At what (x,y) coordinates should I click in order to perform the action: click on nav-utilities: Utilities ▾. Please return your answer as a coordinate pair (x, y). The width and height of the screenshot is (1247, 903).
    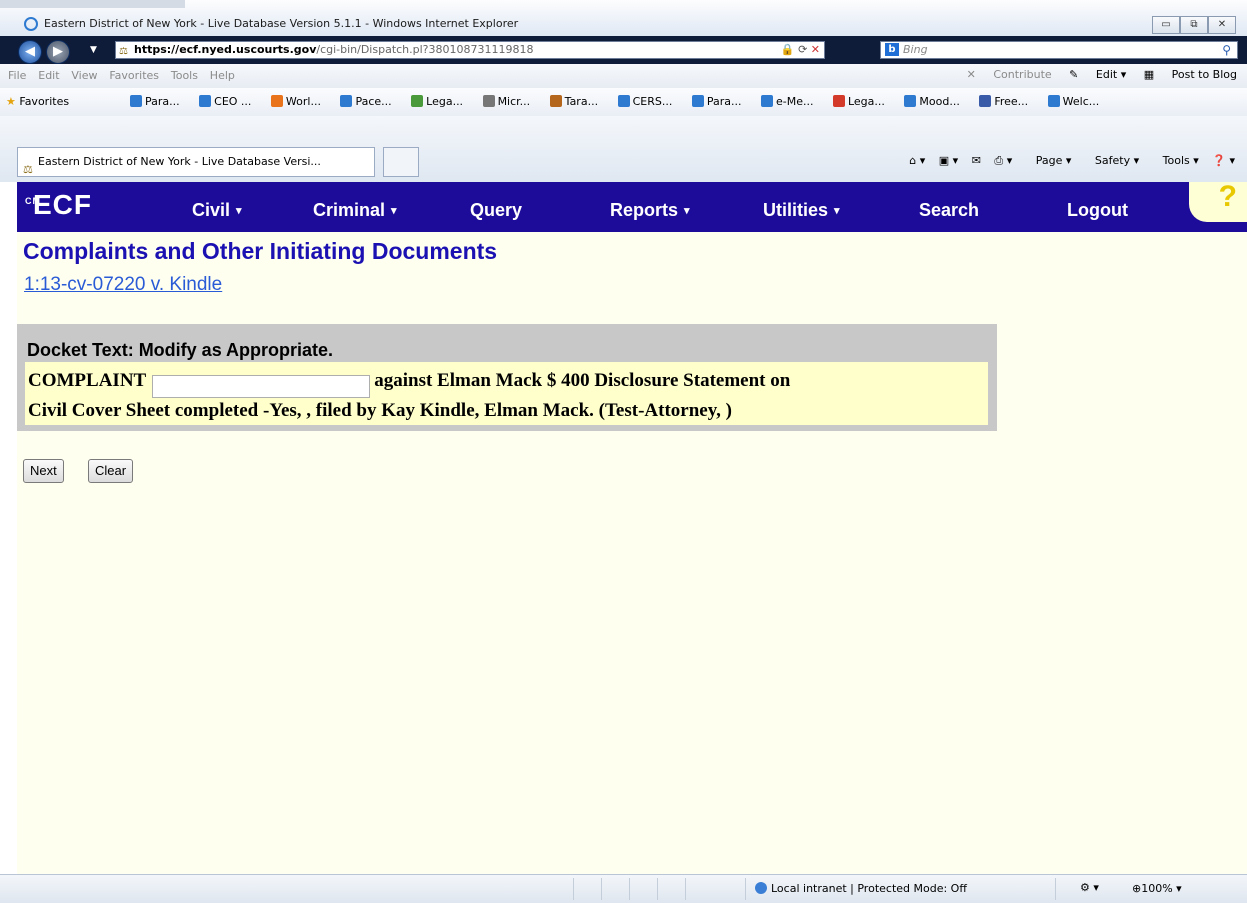
    Looking at the image, I should click on (801, 210).